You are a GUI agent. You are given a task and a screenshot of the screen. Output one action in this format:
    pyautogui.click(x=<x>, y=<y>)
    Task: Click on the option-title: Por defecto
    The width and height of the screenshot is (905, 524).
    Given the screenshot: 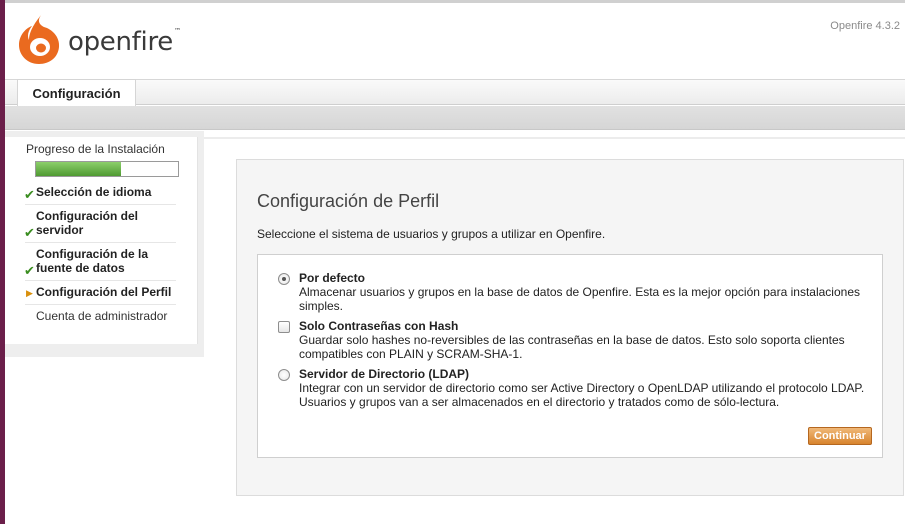 What is the action you would take?
    pyautogui.click(x=332, y=278)
    